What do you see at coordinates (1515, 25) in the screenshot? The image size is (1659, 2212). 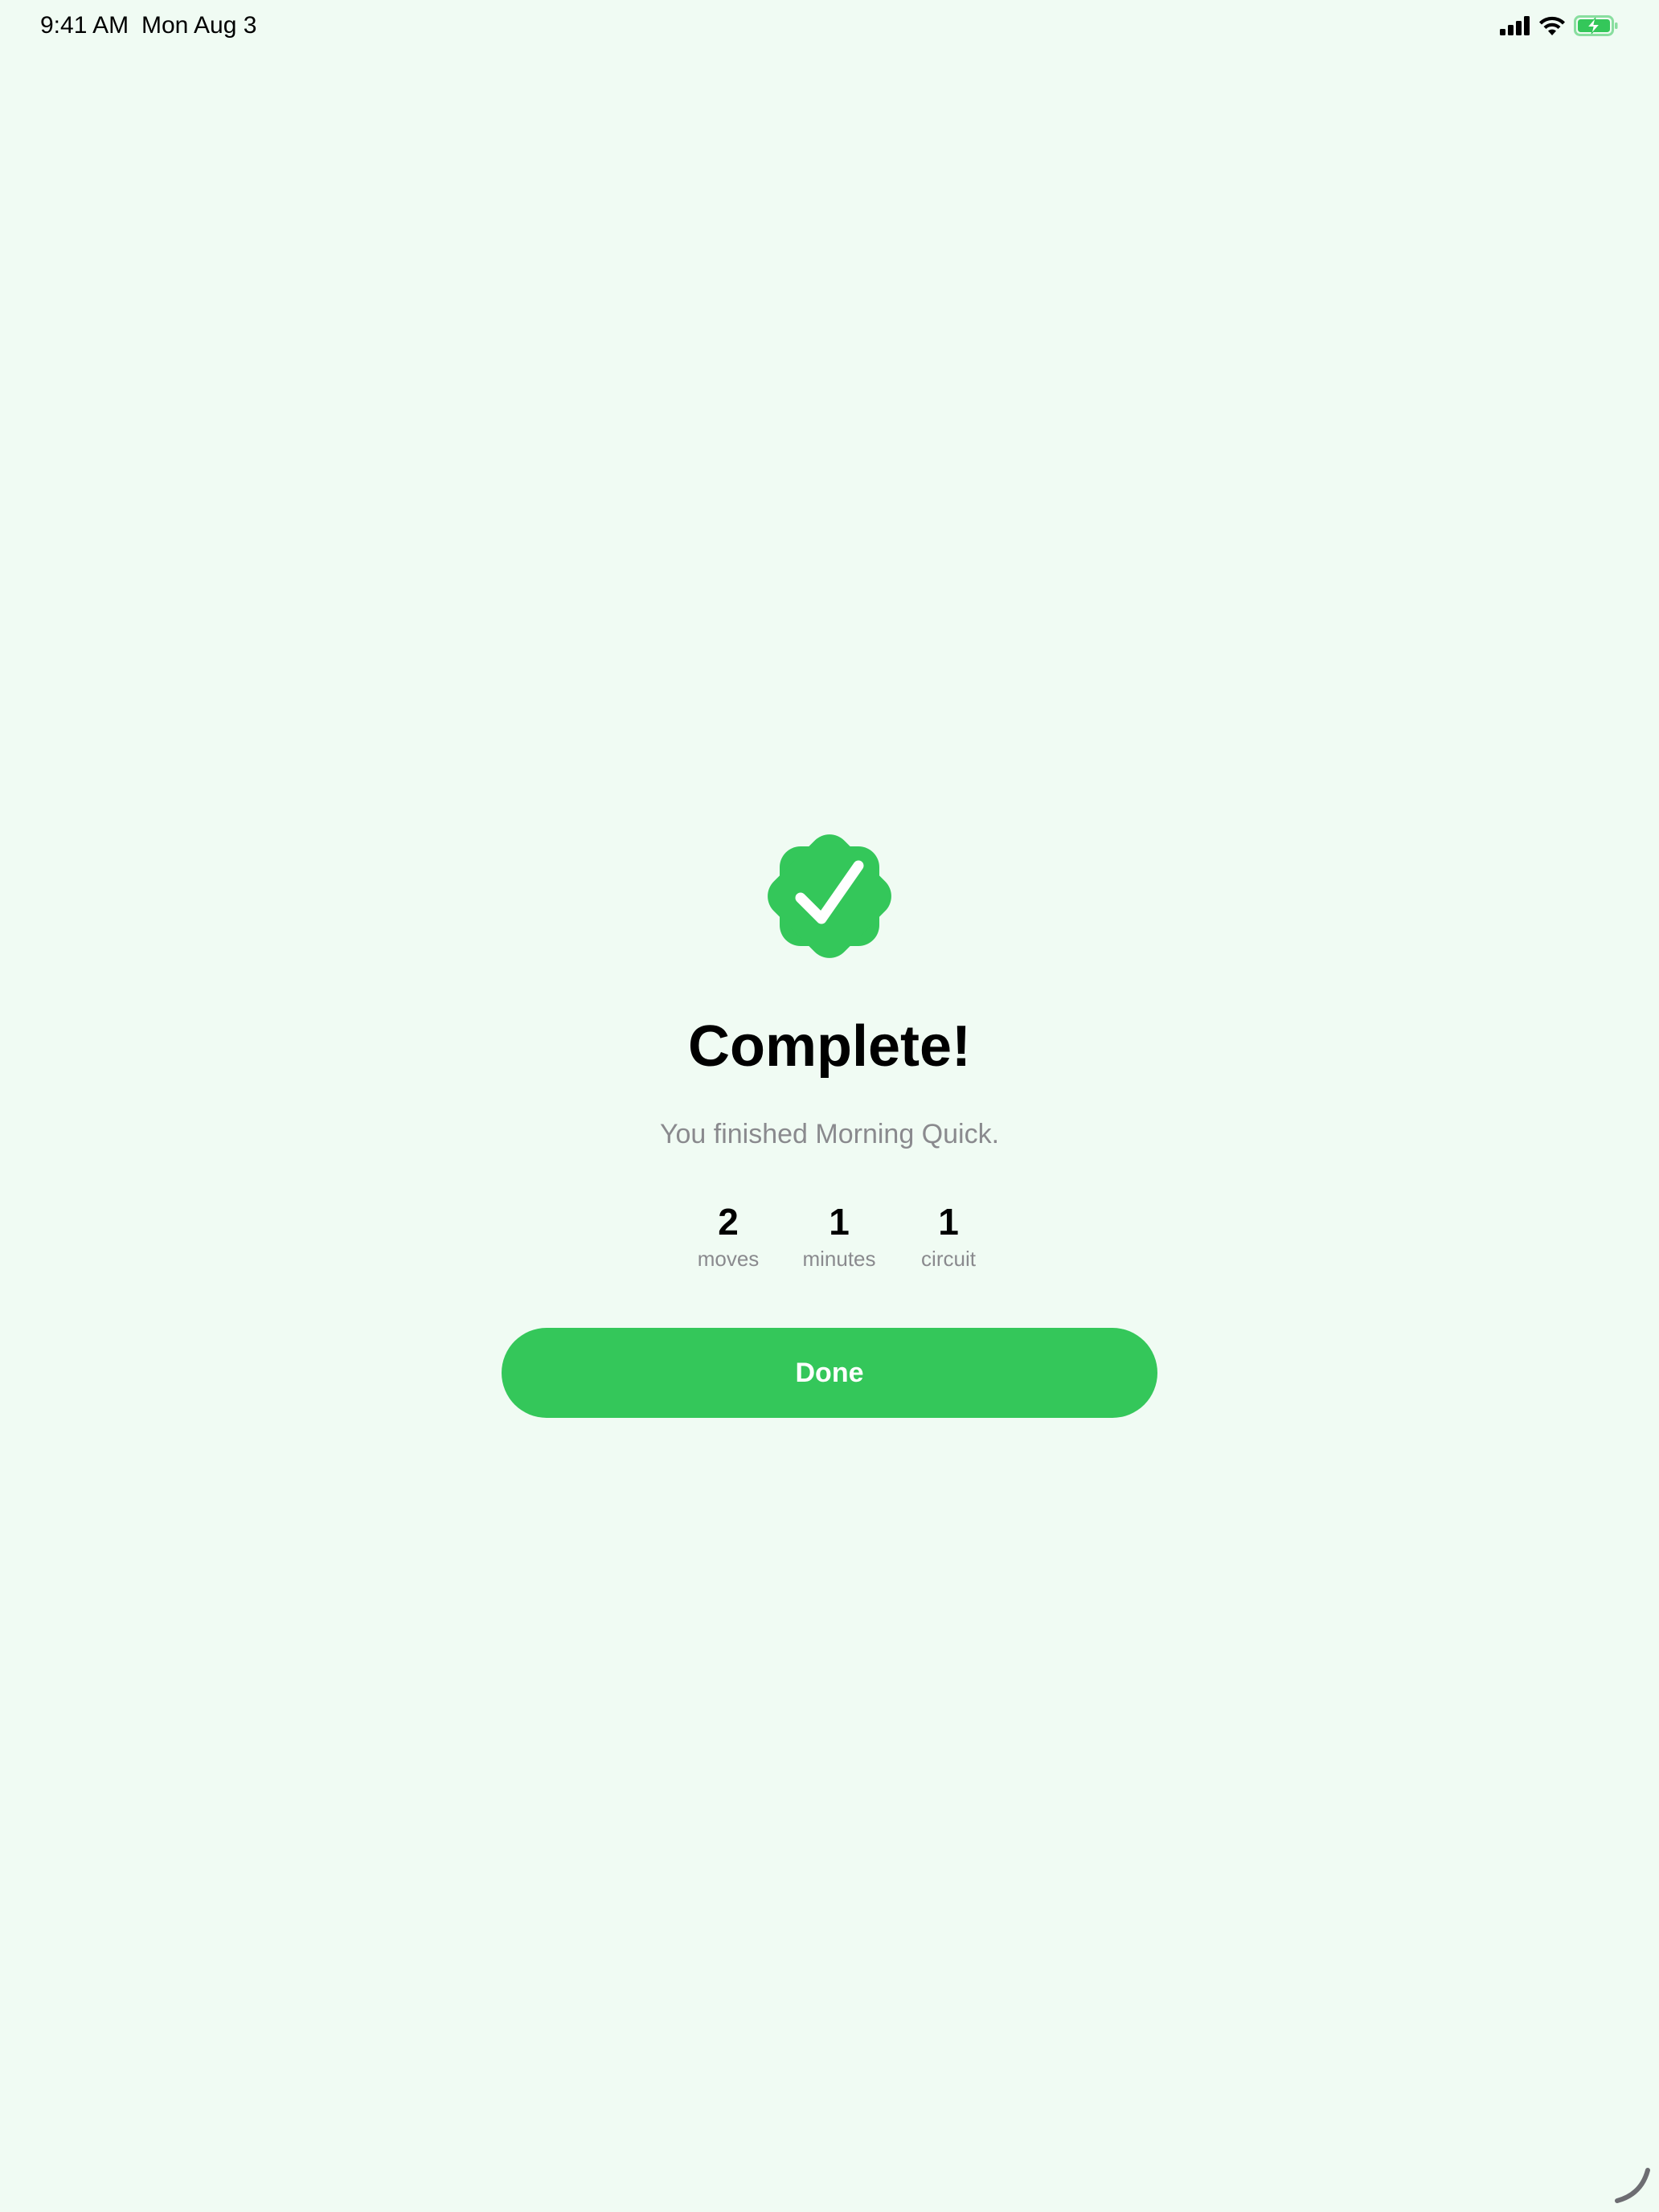 I see `cellular-signal-icon` at bounding box center [1515, 25].